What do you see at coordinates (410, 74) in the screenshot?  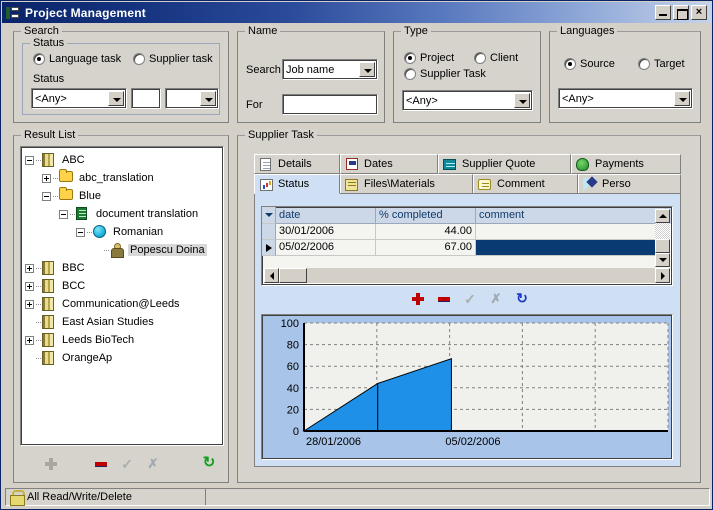 I see `radio-dot-icon` at bounding box center [410, 74].